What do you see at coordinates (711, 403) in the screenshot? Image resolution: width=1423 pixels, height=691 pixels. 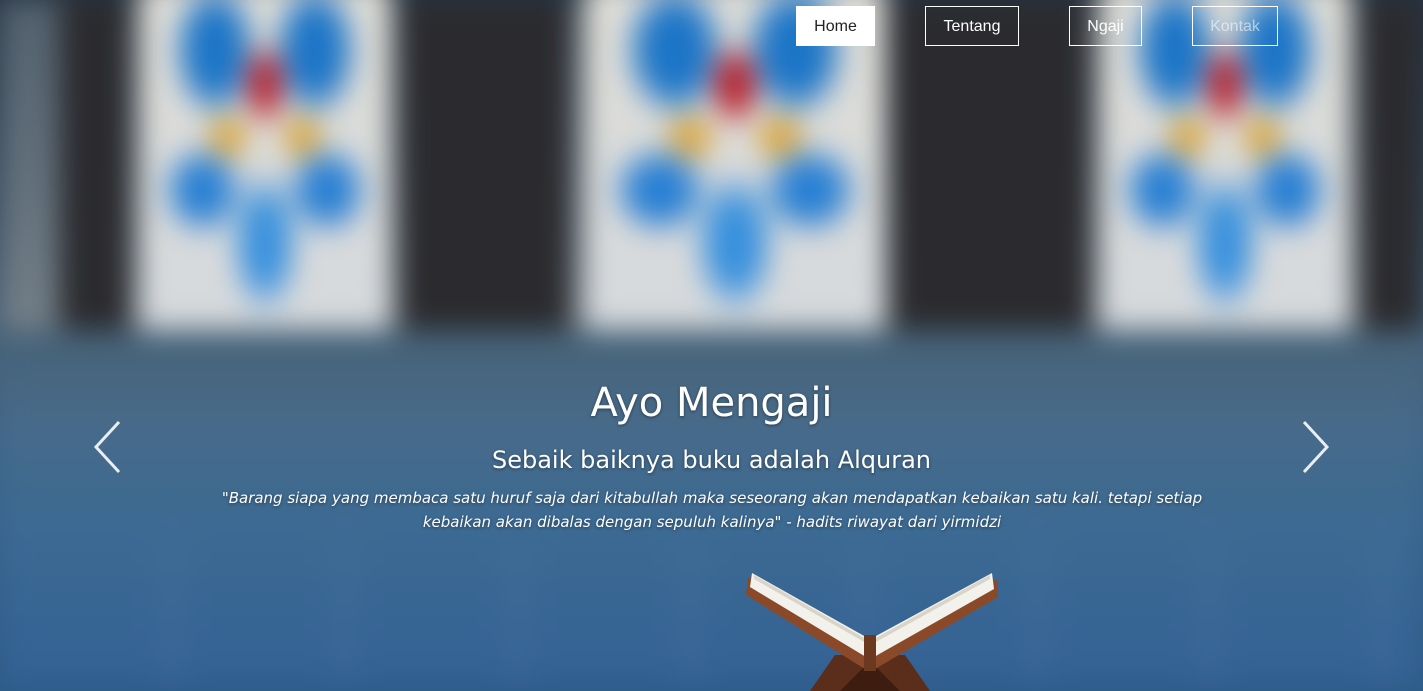 I see `carousel-title: Ayo Mengaji` at bounding box center [711, 403].